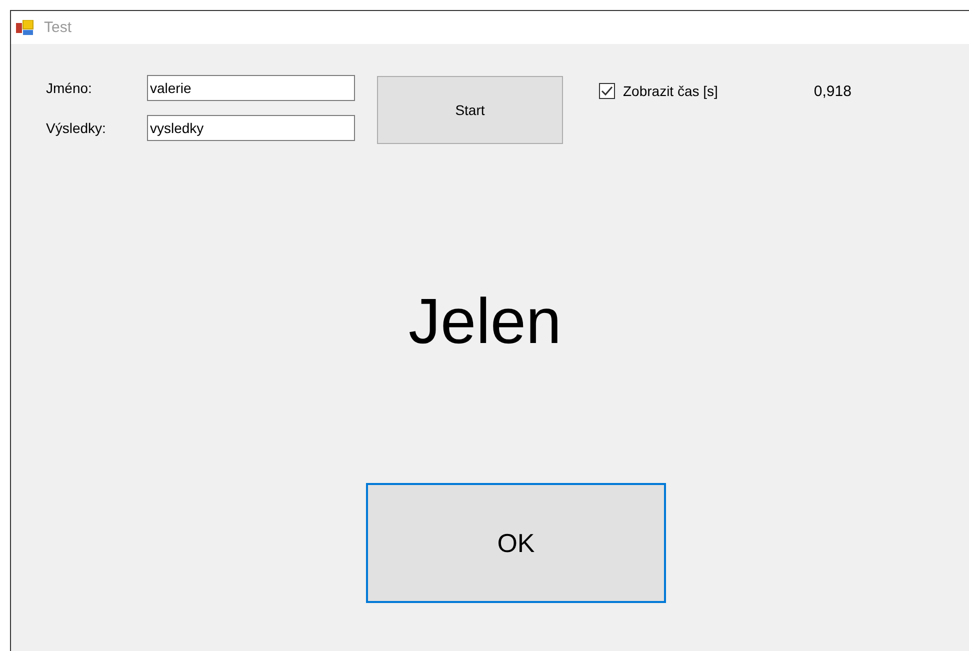  What do you see at coordinates (658, 91) in the screenshot?
I see `show-time-checkbox: Zobrazit čas [s]` at bounding box center [658, 91].